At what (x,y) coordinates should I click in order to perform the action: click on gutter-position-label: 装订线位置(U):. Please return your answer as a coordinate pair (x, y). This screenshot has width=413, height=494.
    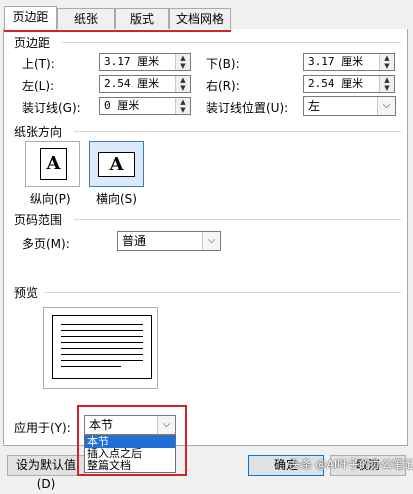
    Looking at the image, I should click on (247, 108).